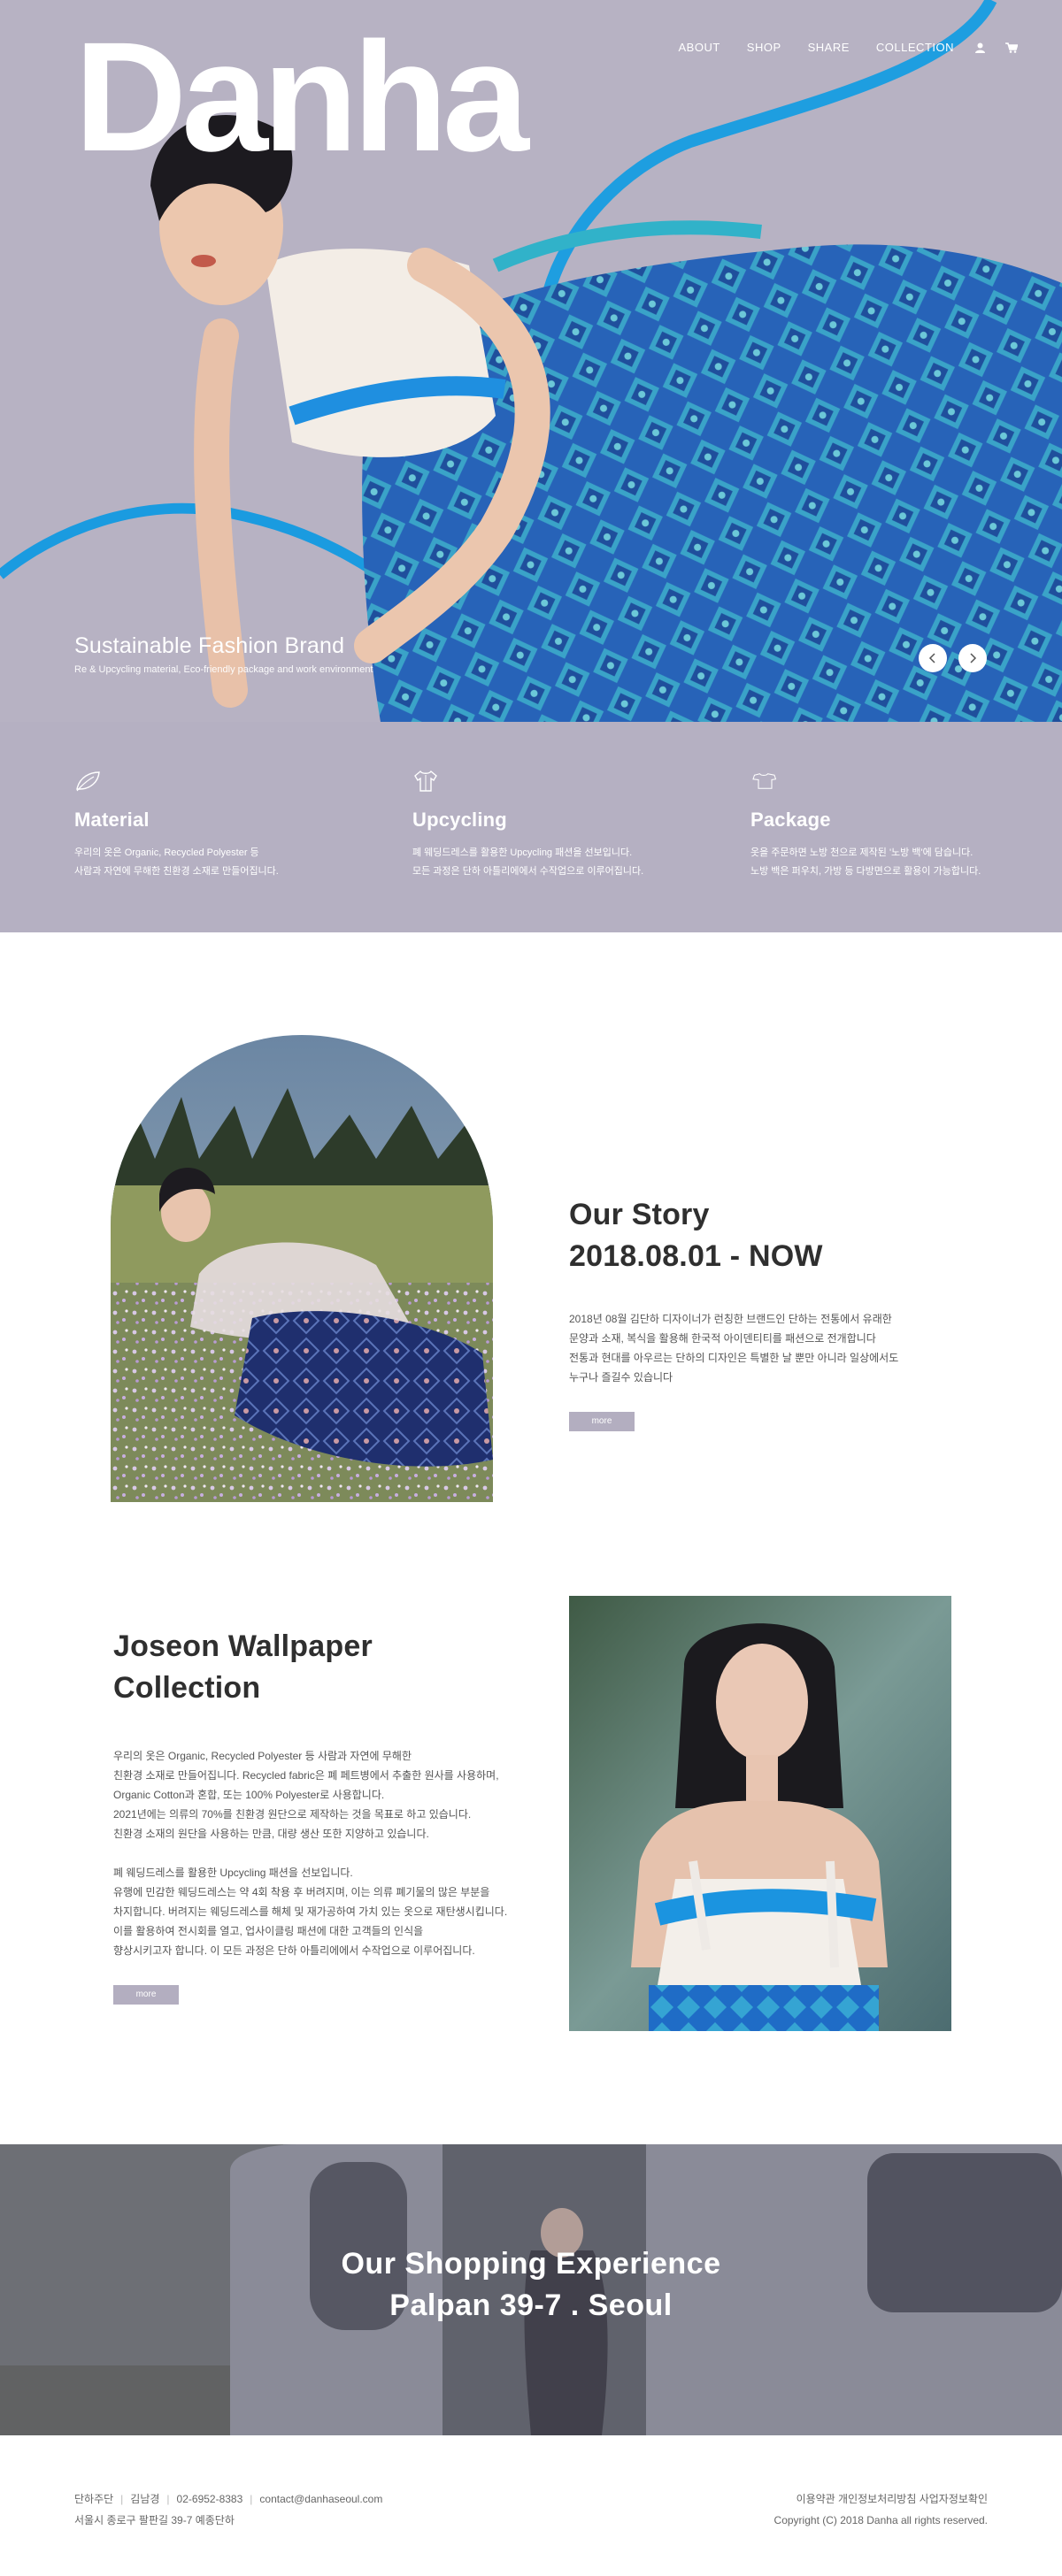 Image resolution: width=1062 pixels, height=2576 pixels. Describe the element at coordinates (325, 1667) in the screenshot. I see `collection-title: Joseon Wallpaper Collection` at that location.